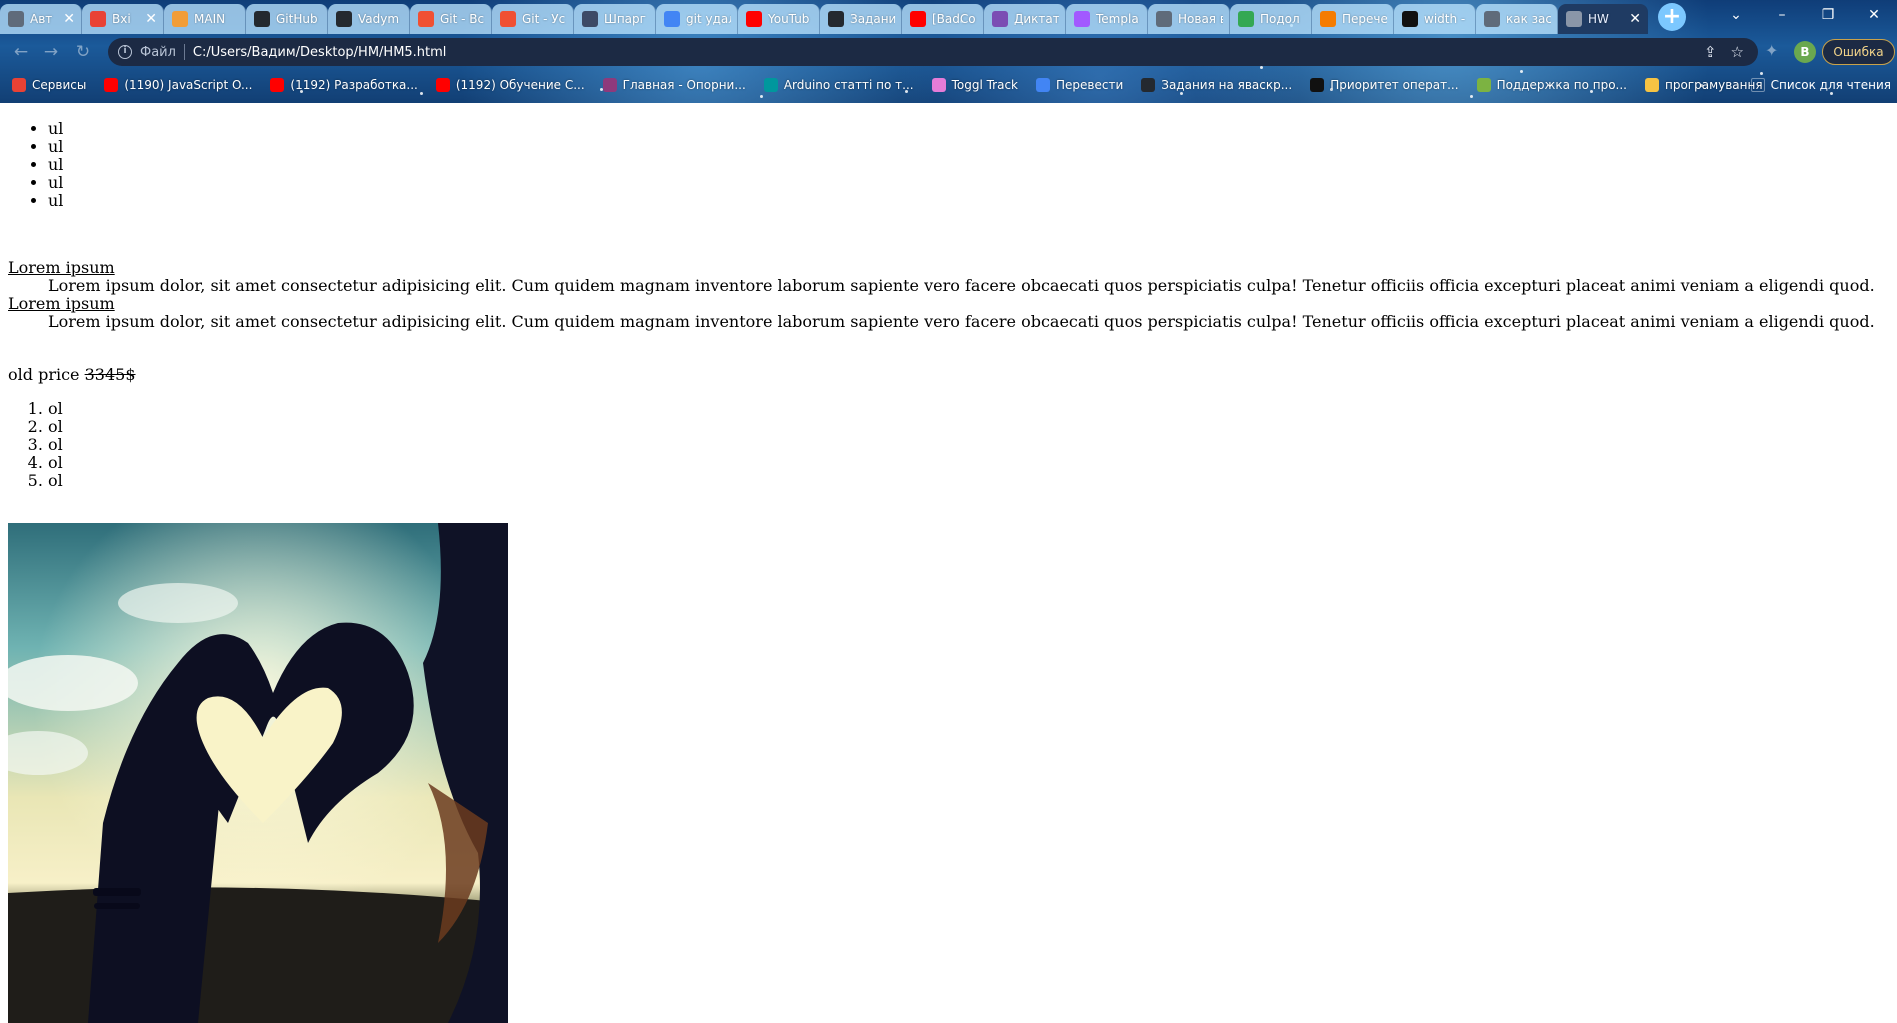 The width and height of the screenshot is (1897, 1023). Describe the element at coordinates (59, 85) in the screenshot. I see `bookmark-label: Сервисы` at that location.